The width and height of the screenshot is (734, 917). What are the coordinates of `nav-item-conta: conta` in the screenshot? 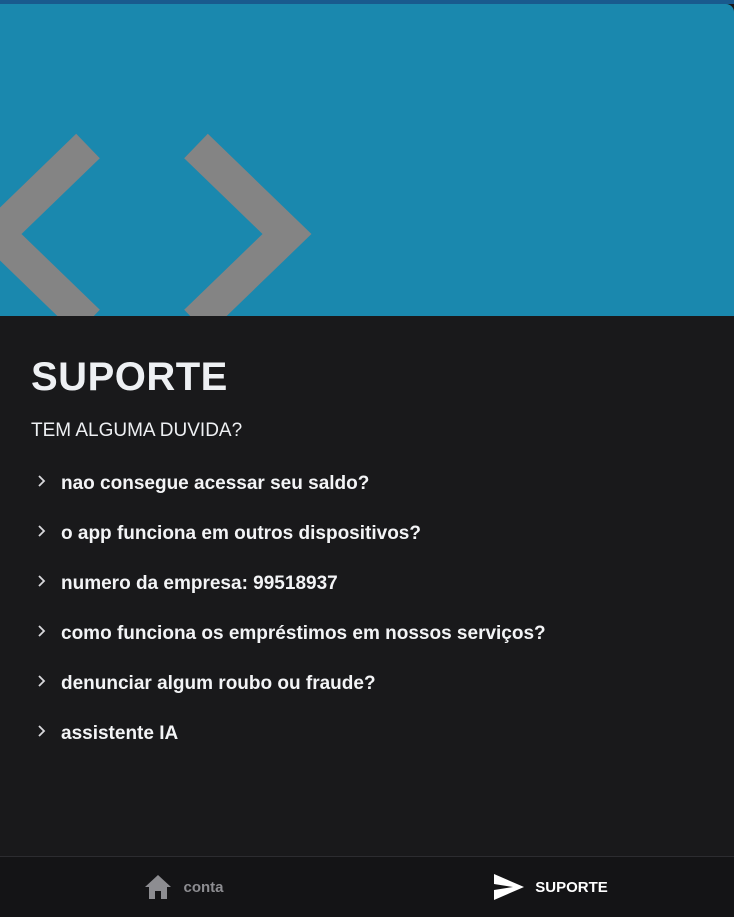 It's located at (183, 887).